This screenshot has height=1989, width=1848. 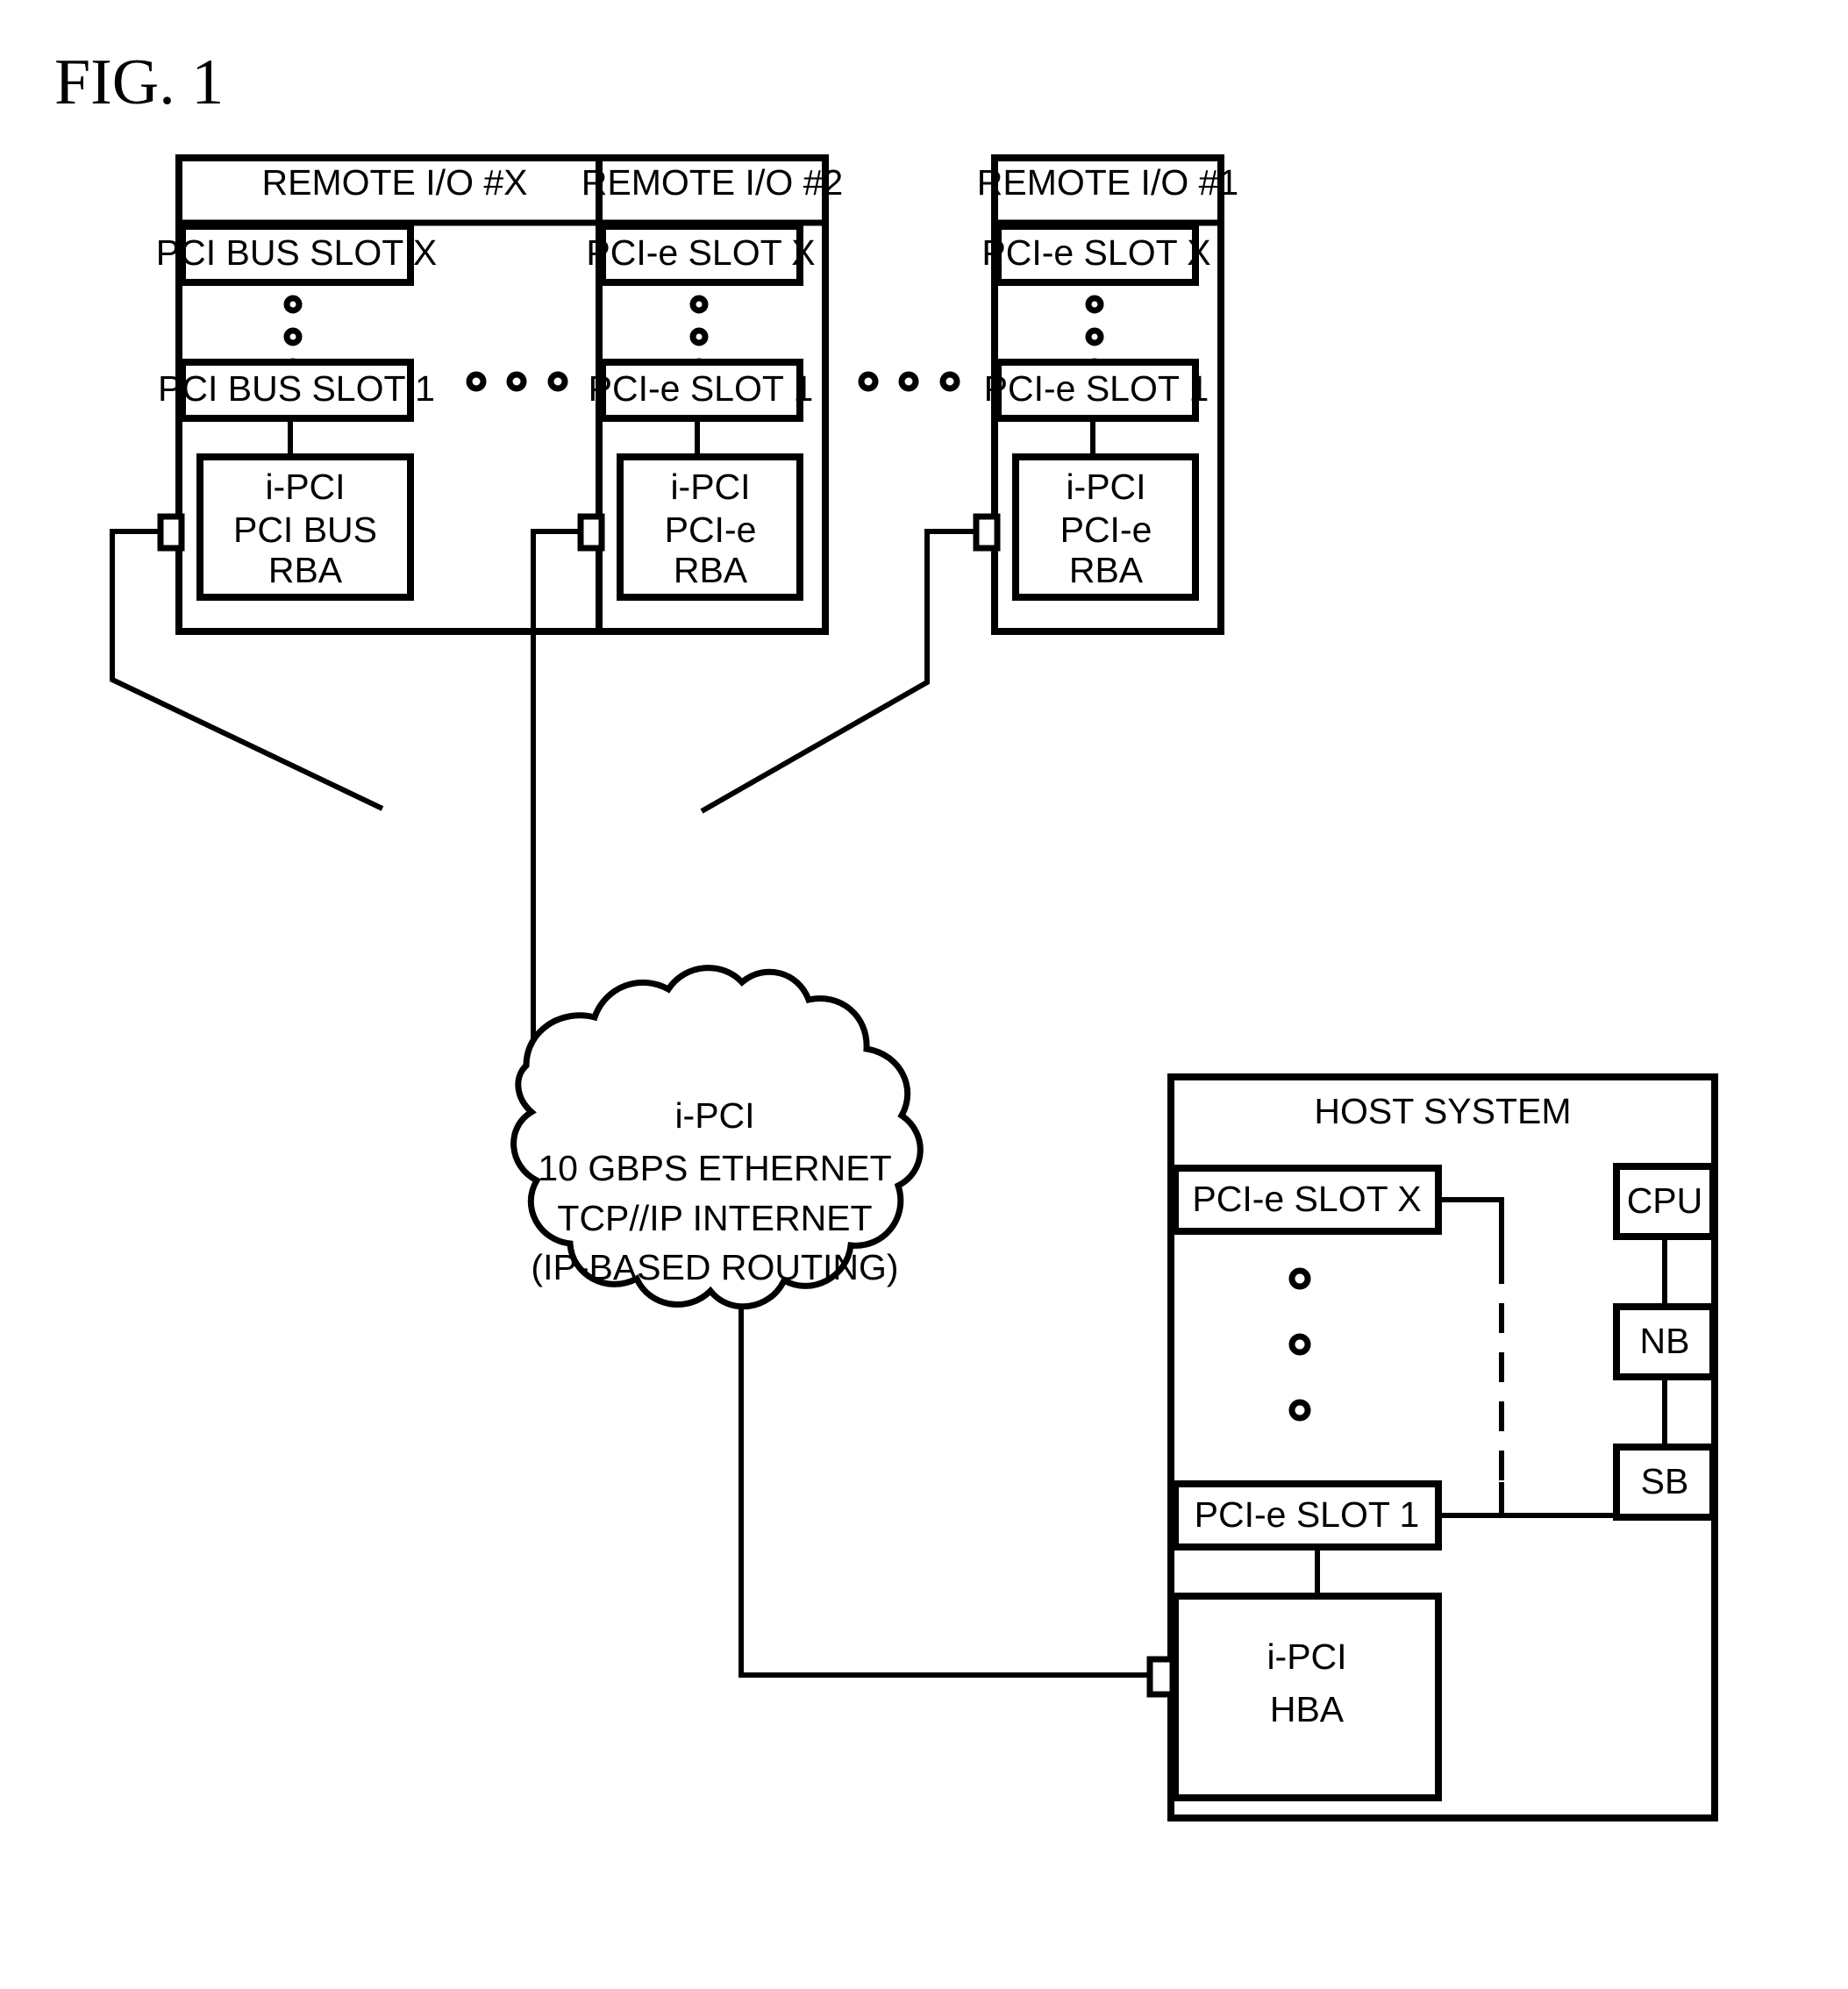 I want to click on remote-io-x-rba-line1: i-PCI, so click(x=305, y=487).